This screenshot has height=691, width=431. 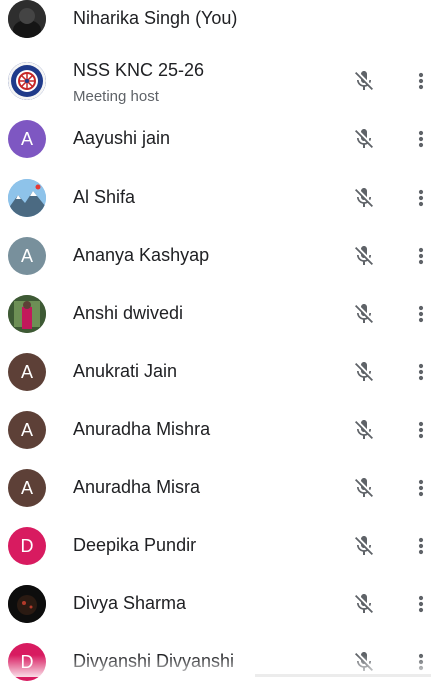 What do you see at coordinates (215, 546) in the screenshot?
I see `participant-row: D Deepika Pundir` at bounding box center [215, 546].